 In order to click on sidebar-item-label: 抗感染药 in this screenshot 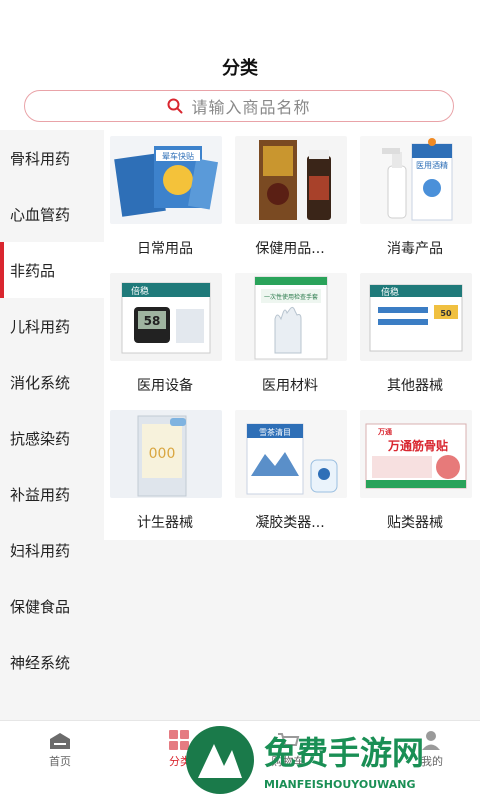, I will do `click(40, 438)`.